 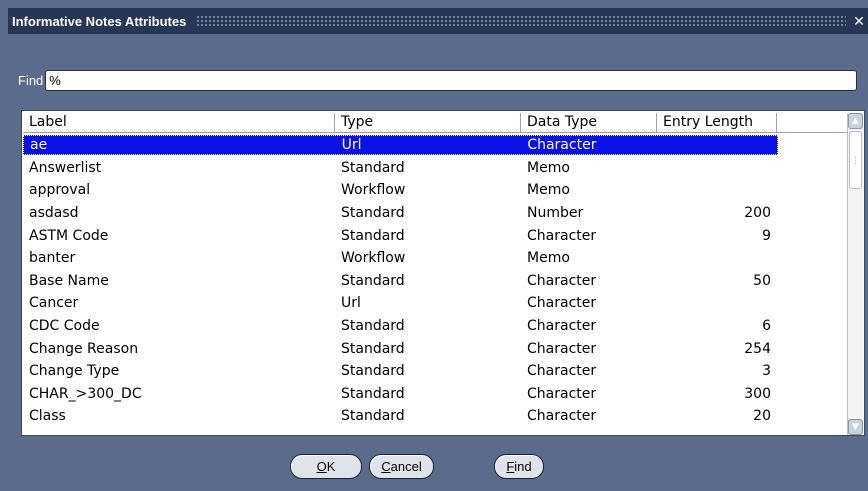 I want to click on table-row: Change Type Standard Character 3, so click(x=400, y=371).